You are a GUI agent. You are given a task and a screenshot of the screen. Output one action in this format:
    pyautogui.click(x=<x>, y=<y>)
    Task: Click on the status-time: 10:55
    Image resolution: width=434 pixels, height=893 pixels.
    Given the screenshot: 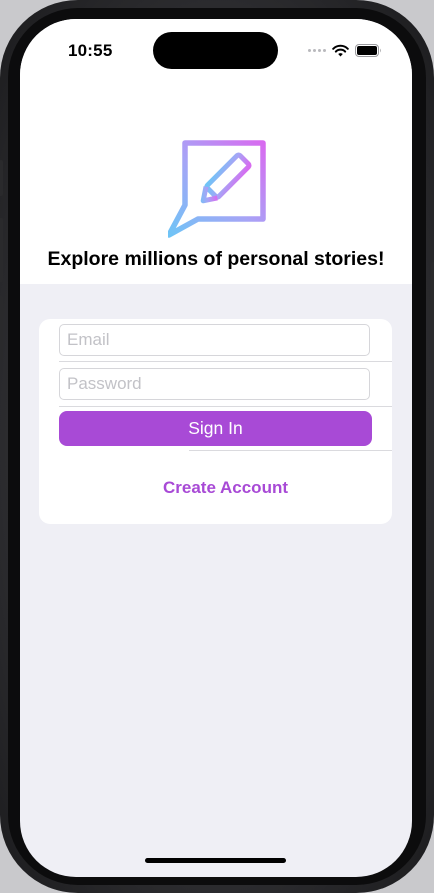 What is the action you would take?
    pyautogui.click(x=90, y=50)
    